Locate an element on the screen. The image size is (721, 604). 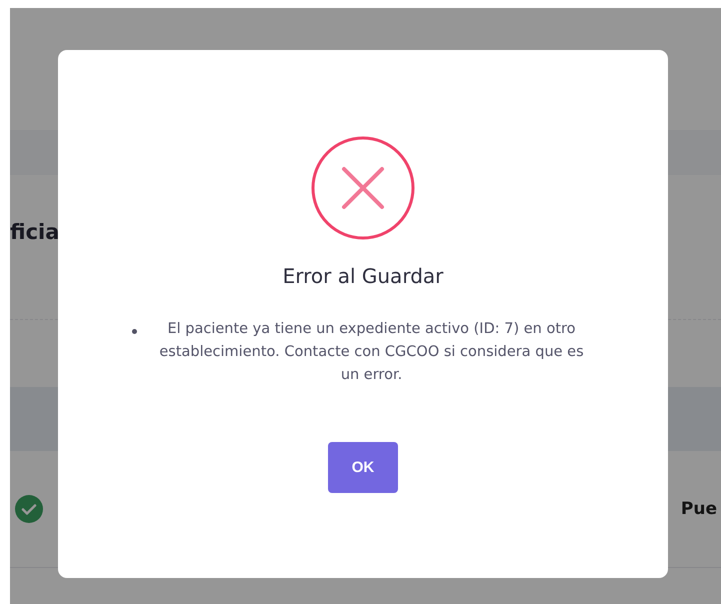
error-x-icon is located at coordinates (363, 188).